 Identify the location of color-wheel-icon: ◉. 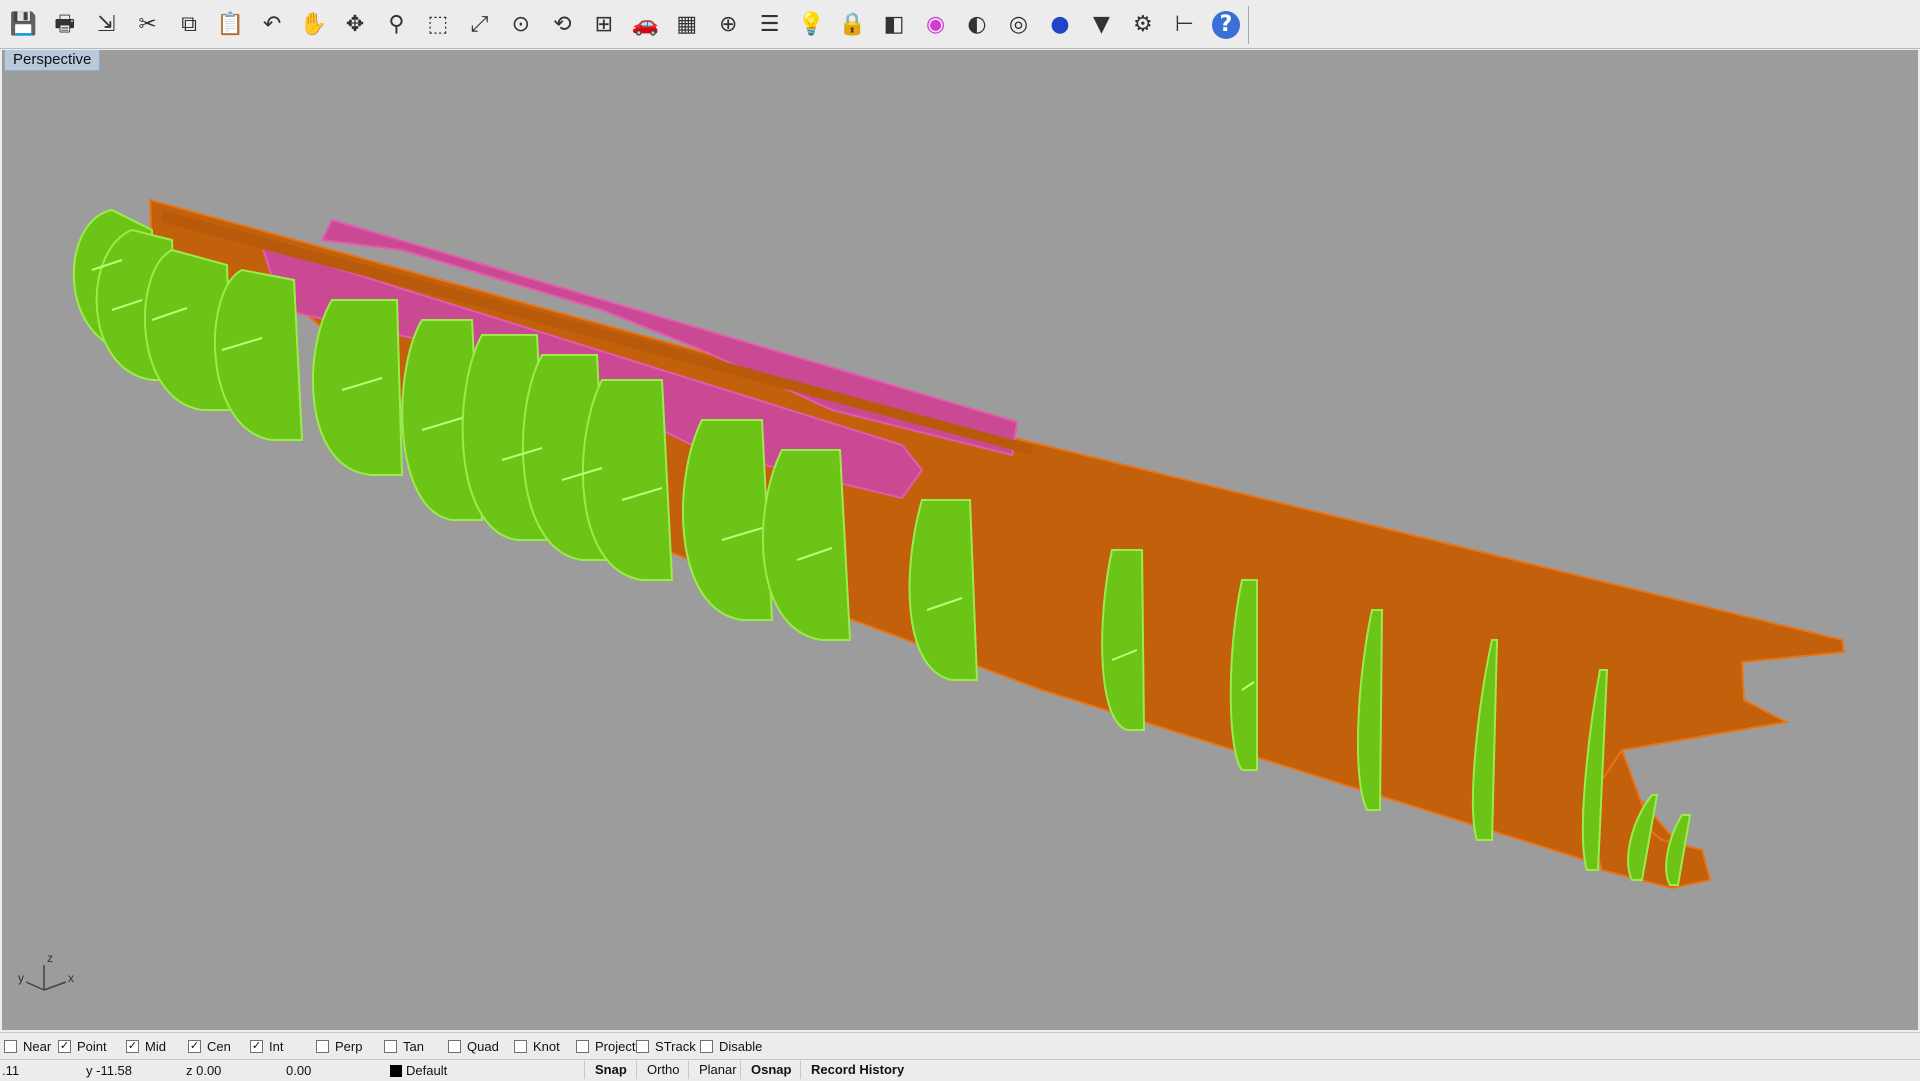
(935, 24).